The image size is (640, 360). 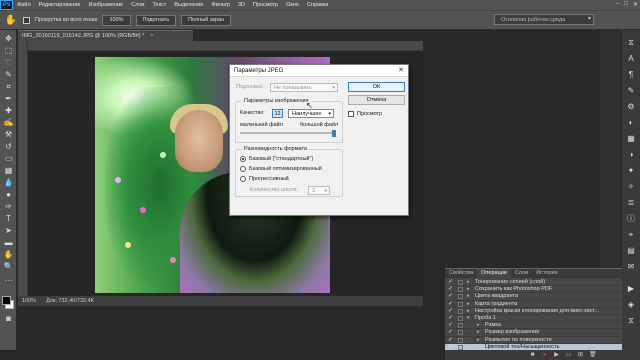 I want to click on play-icon: ▶, so click(x=556, y=355).